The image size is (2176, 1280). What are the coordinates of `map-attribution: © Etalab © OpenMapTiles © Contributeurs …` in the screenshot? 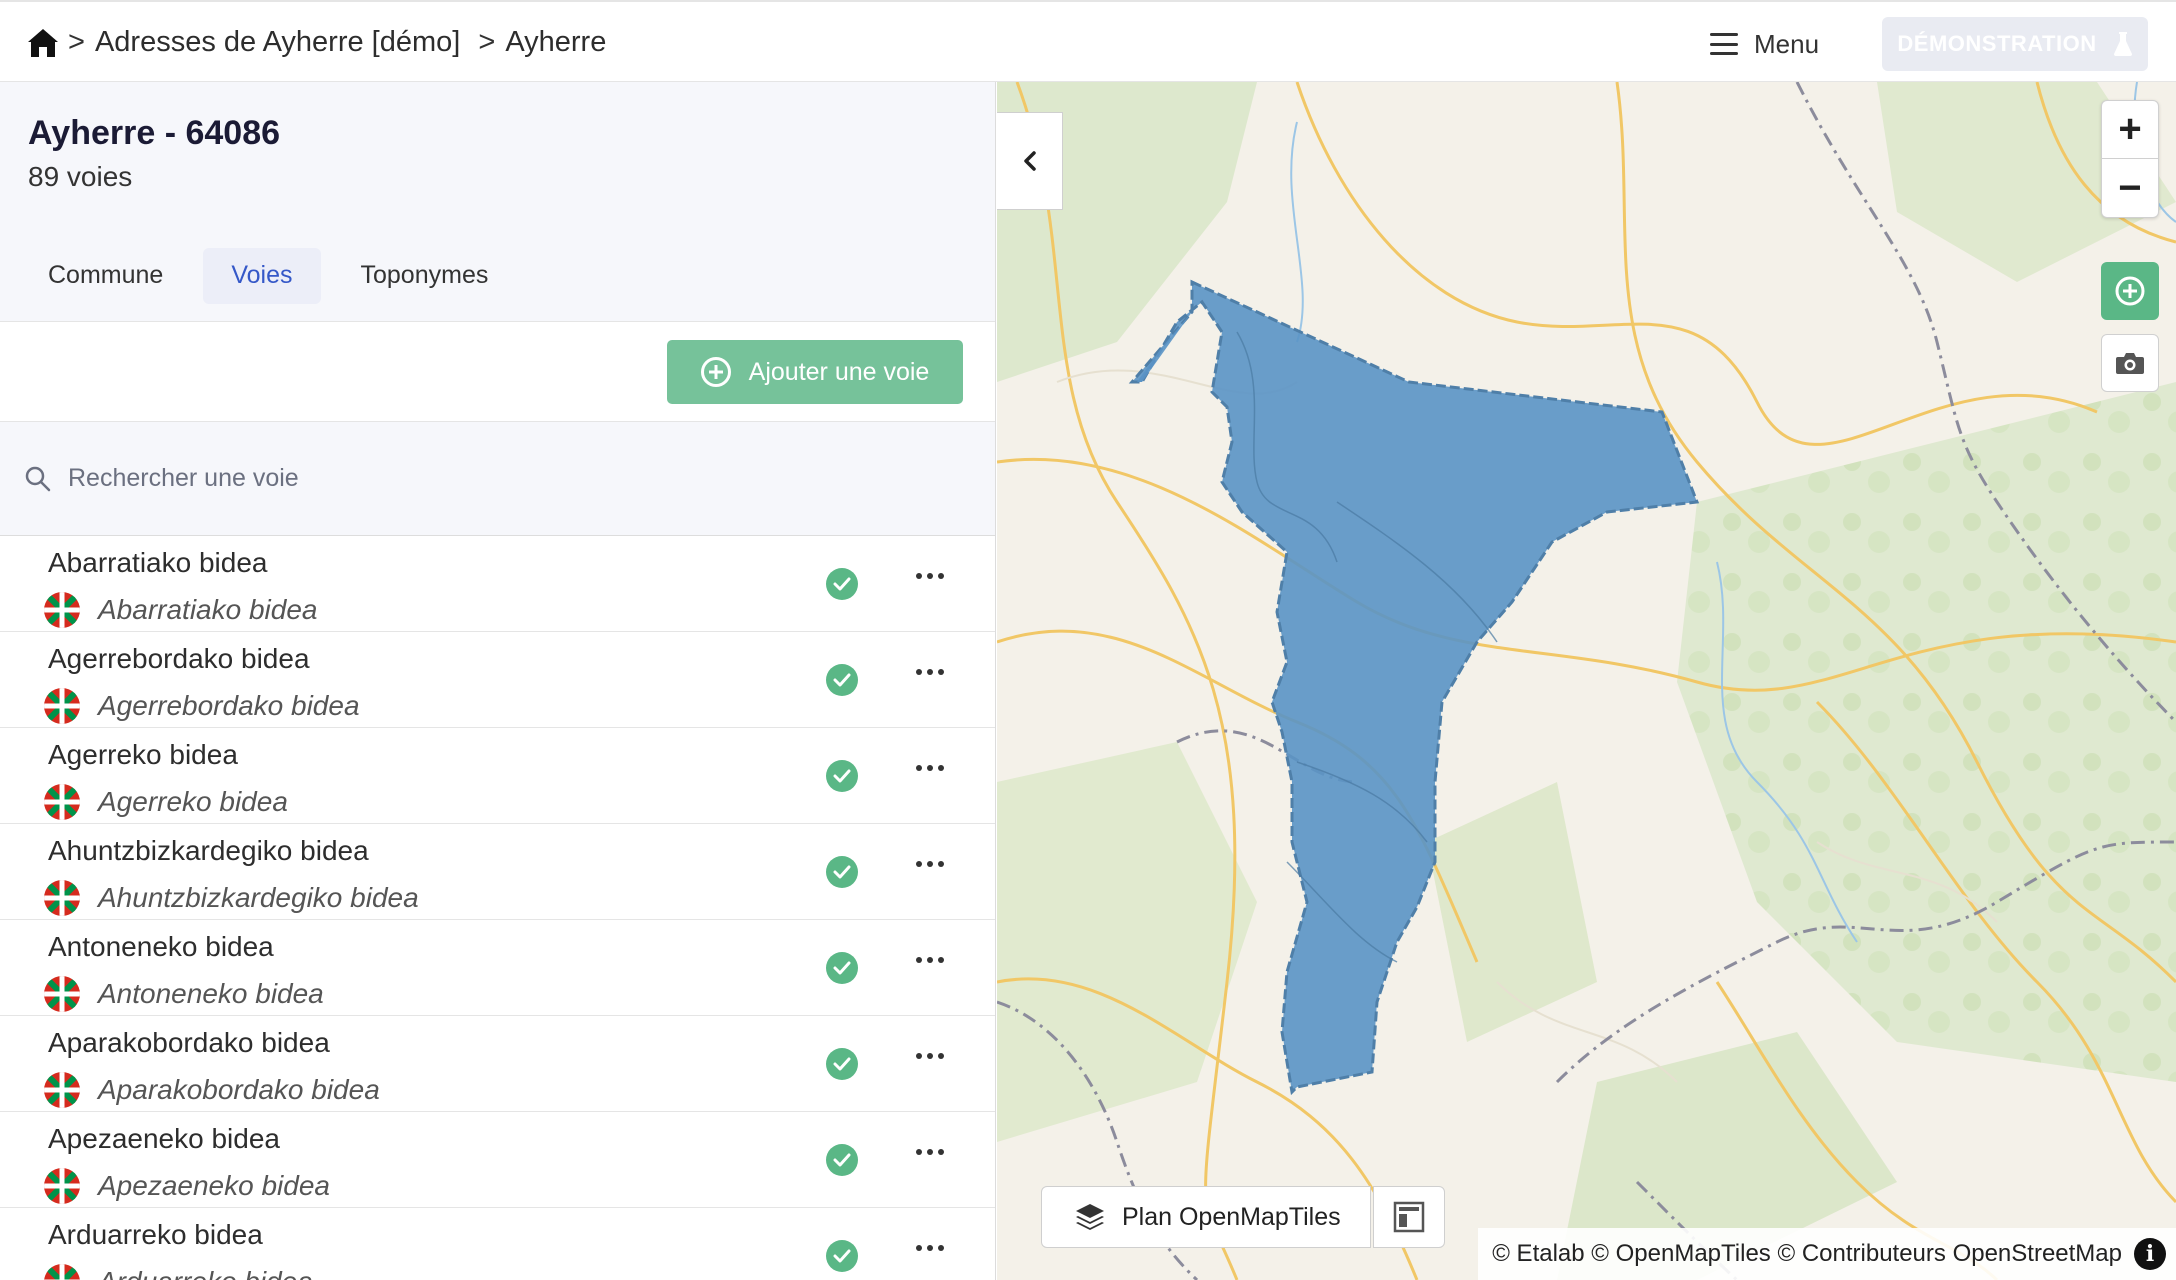 It's located at (1827, 1254).